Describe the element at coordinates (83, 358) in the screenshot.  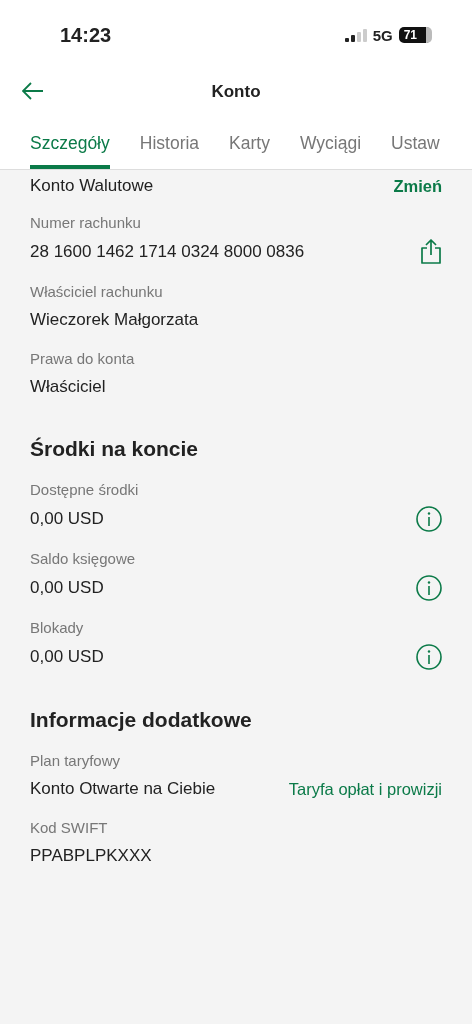
I see `field-label: Prawa do konta` at that location.